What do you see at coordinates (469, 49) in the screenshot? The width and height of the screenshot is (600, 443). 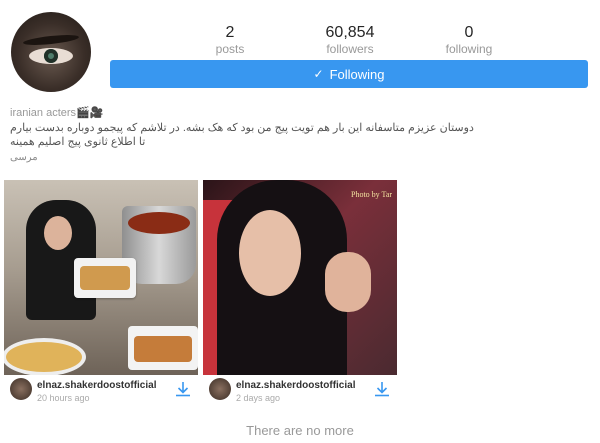 I see `stat-following-label: following` at bounding box center [469, 49].